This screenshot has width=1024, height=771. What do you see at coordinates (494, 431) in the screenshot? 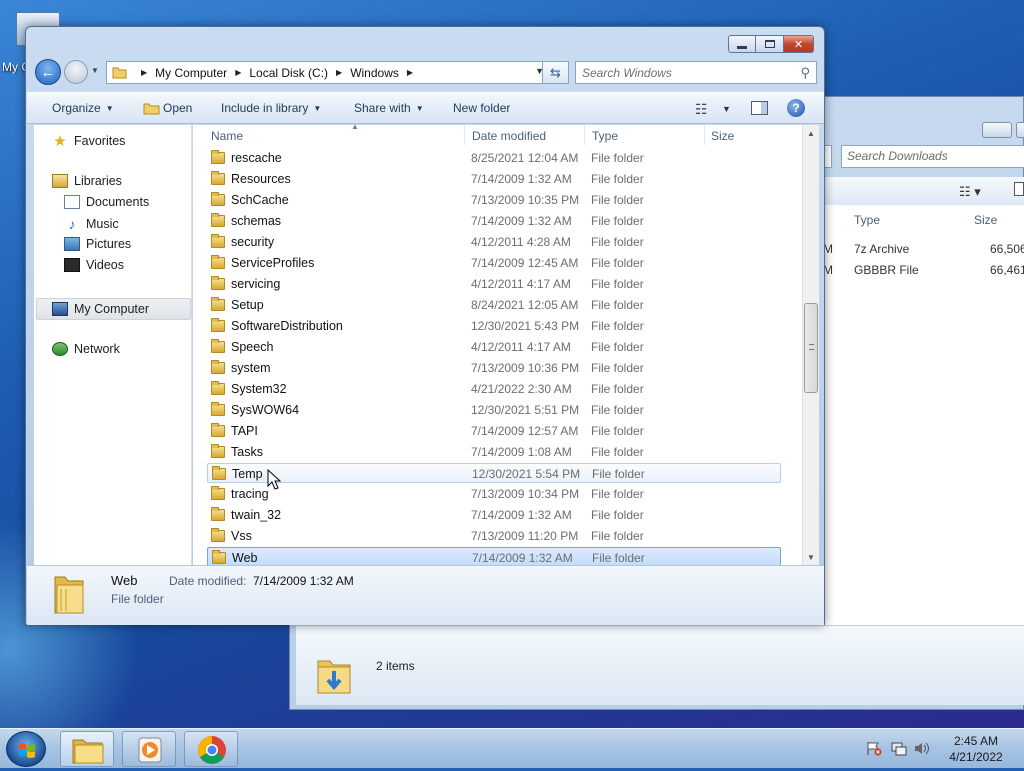
I see `file-row: TAPI 7/14/2009 12:57 AM File folder` at bounding box center [494, 431].